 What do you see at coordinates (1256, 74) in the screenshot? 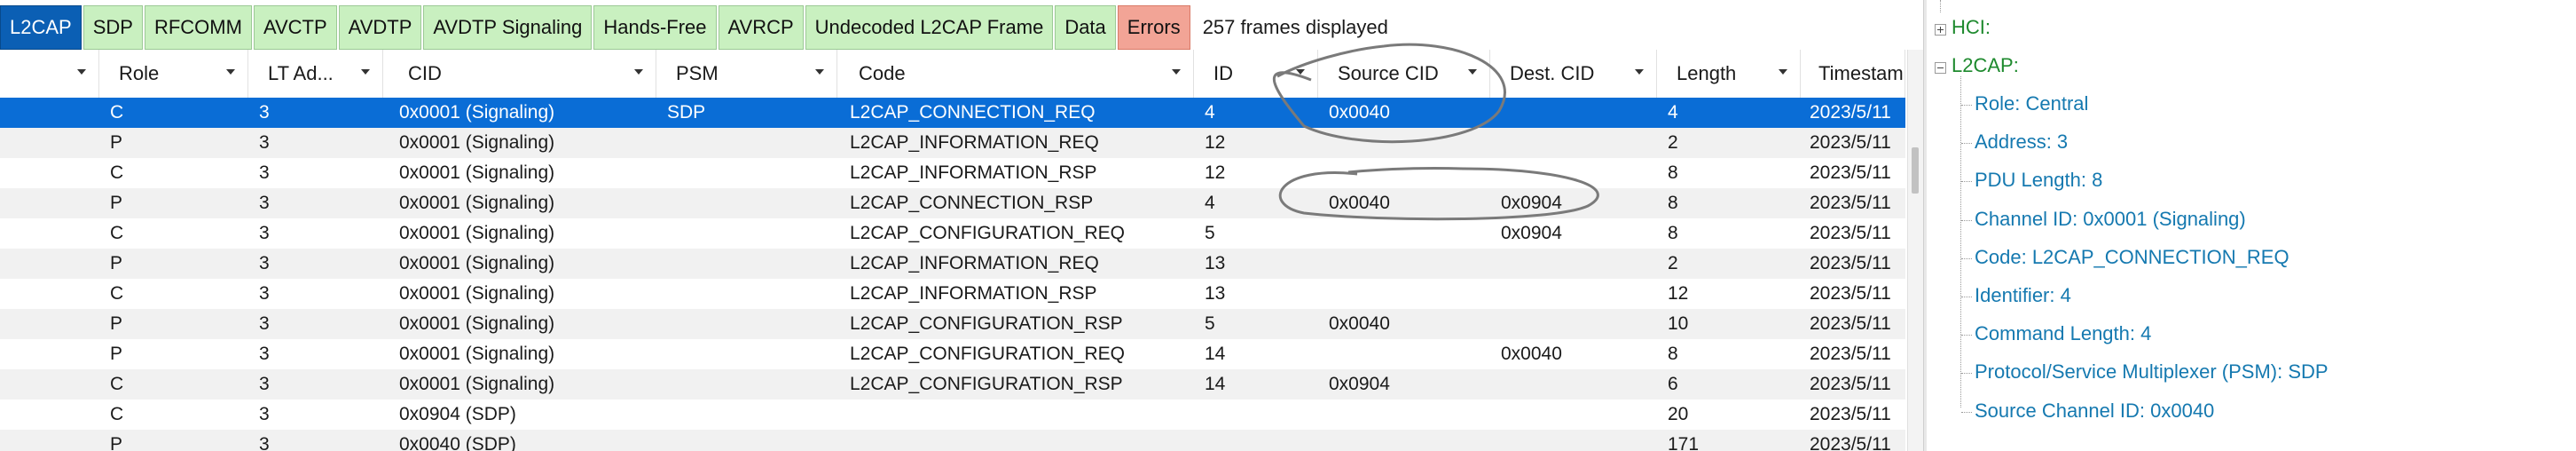
I see `column-header-id: ID` at bounding box center [1256, 74].